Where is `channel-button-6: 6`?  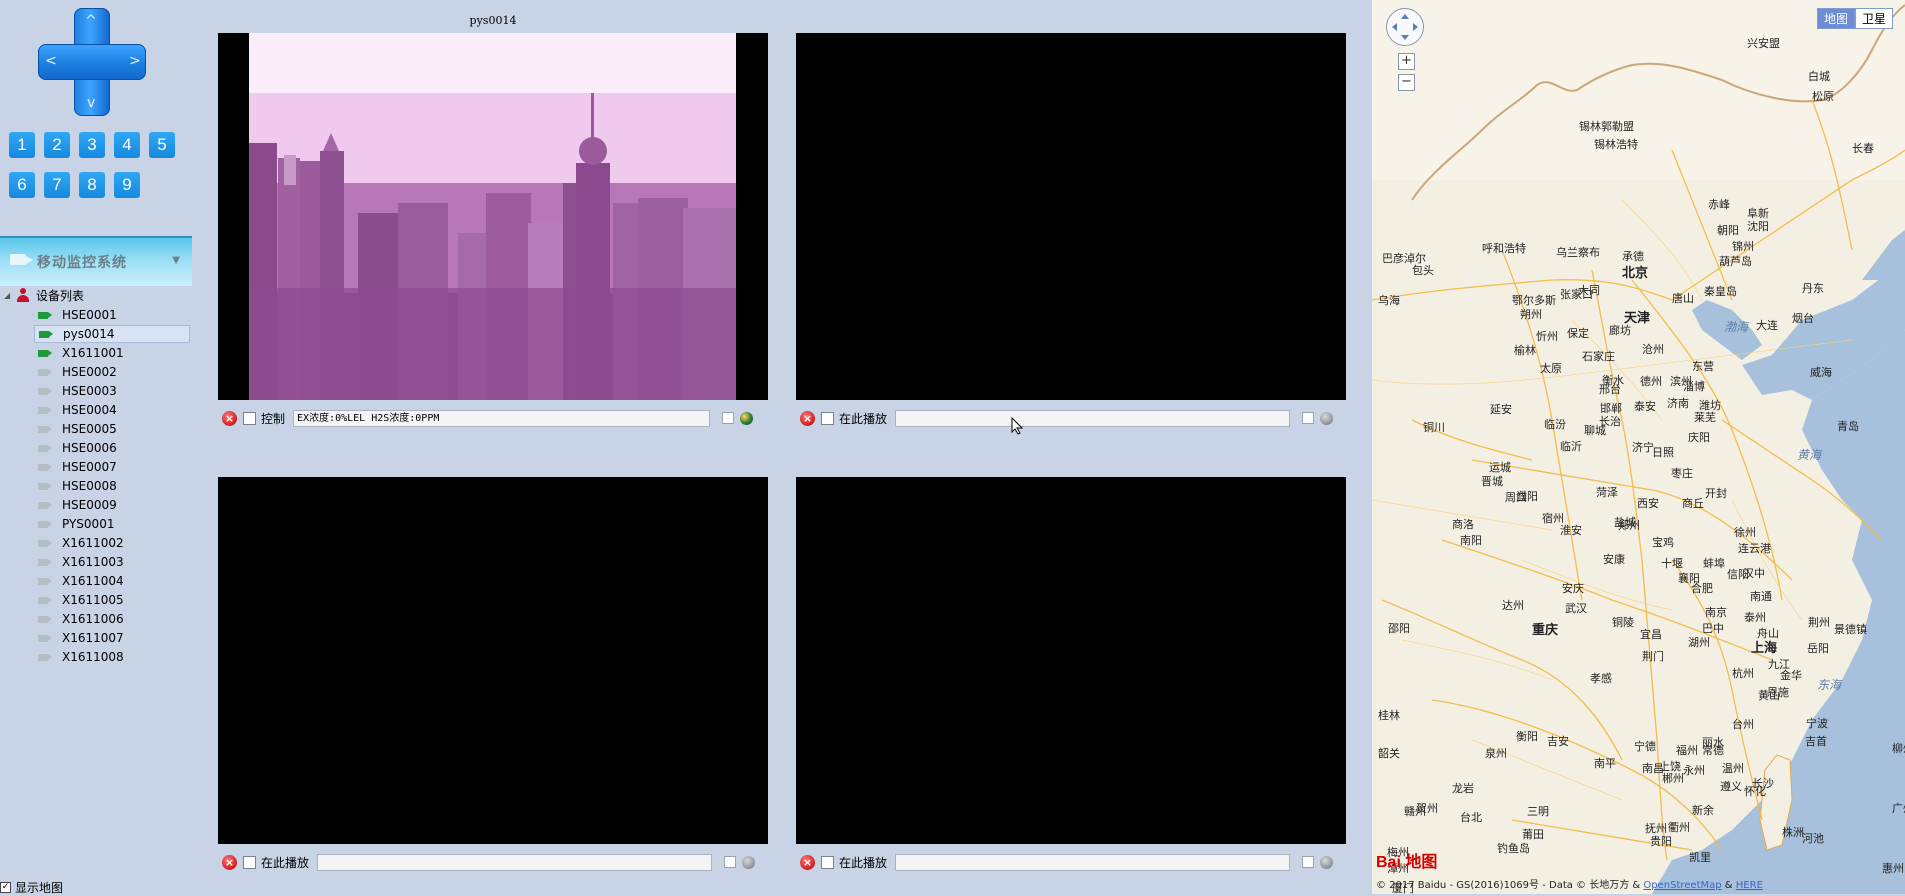
channel-button-6: 6 is located at coordinates (22, 185).